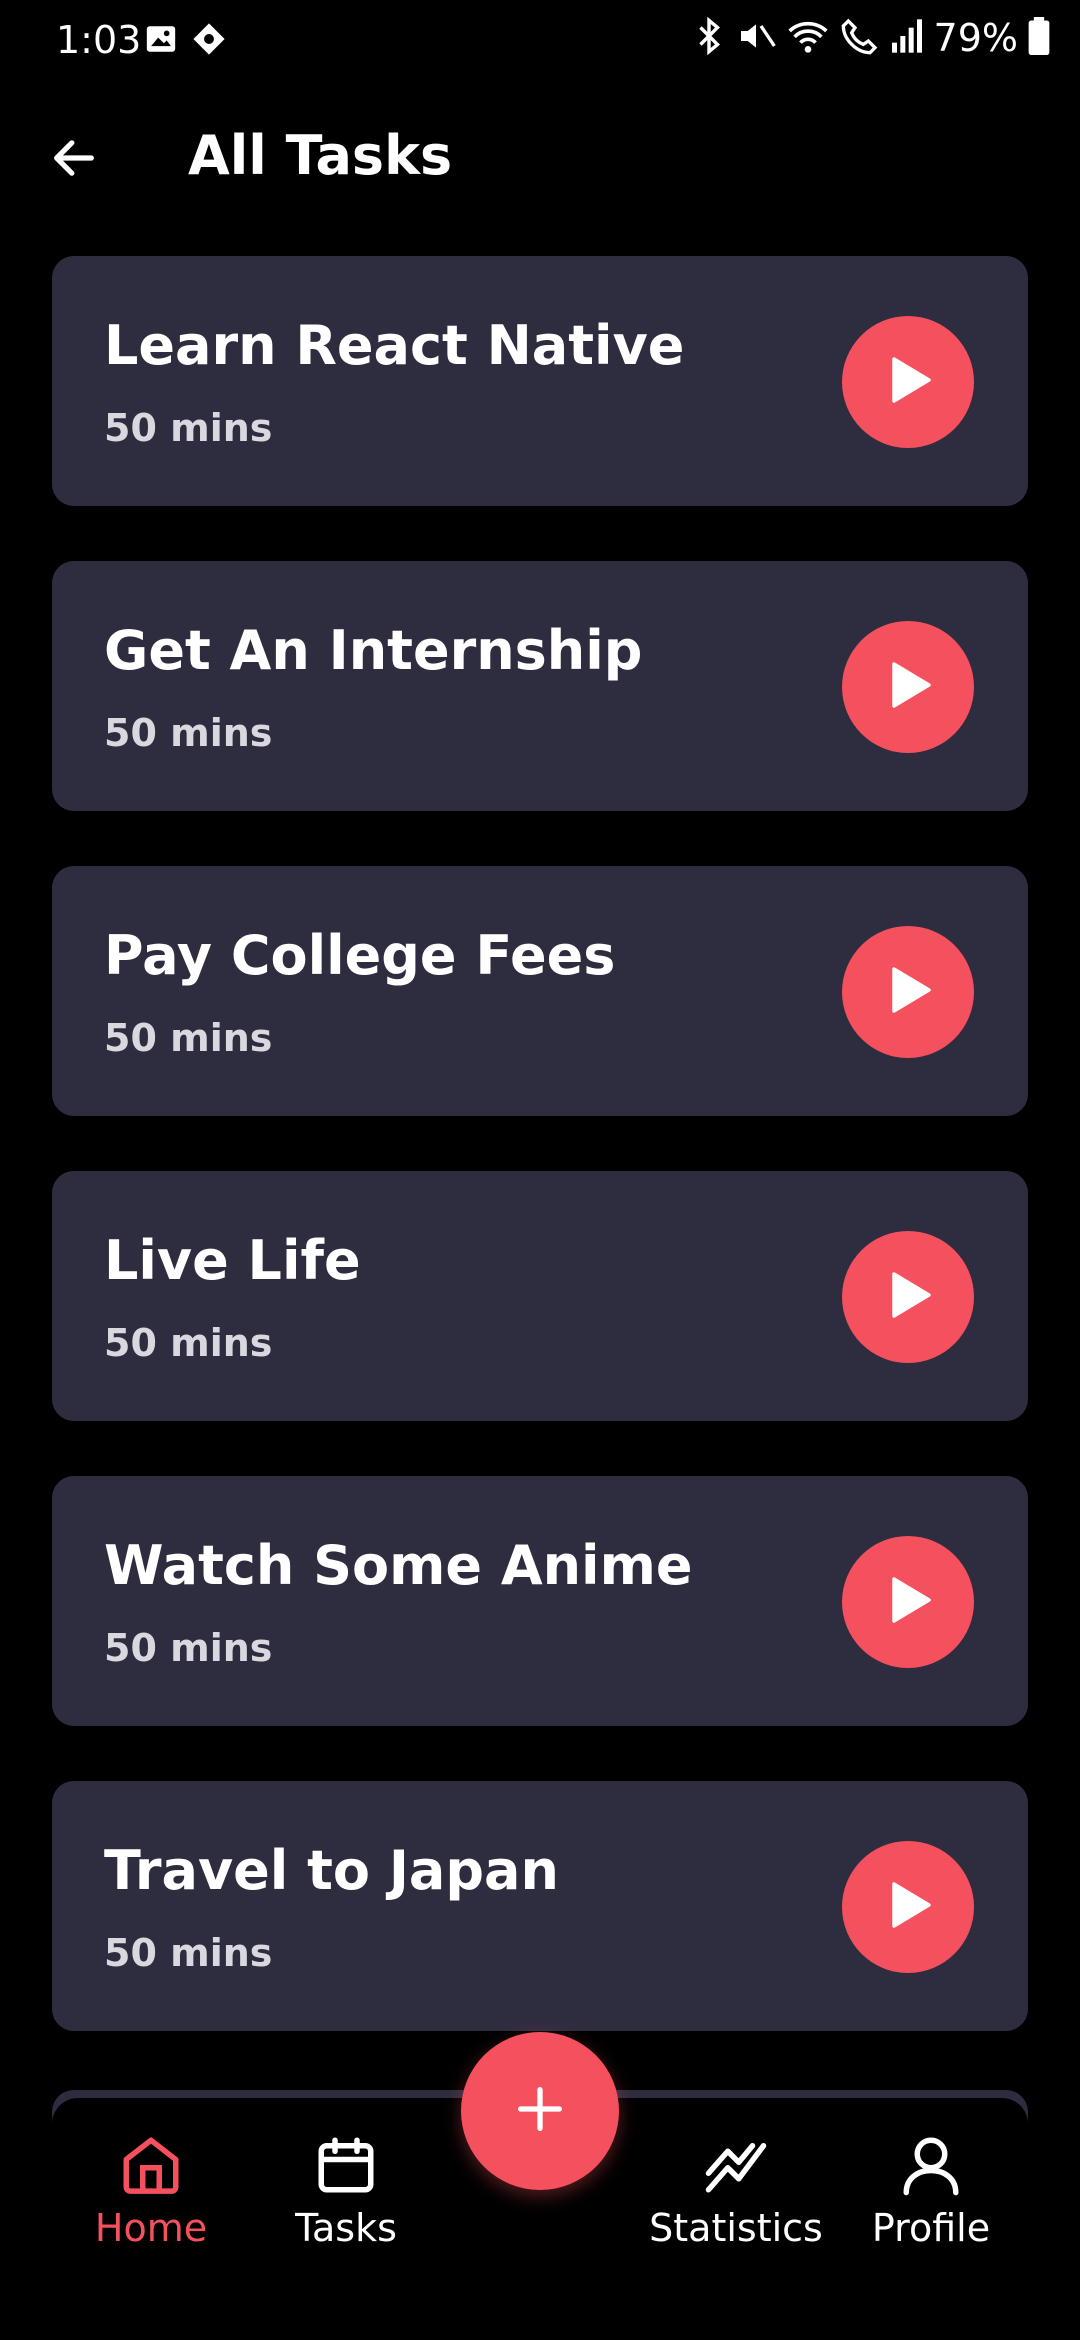  I want to click on chart-line-icon, so click(736, 2167).